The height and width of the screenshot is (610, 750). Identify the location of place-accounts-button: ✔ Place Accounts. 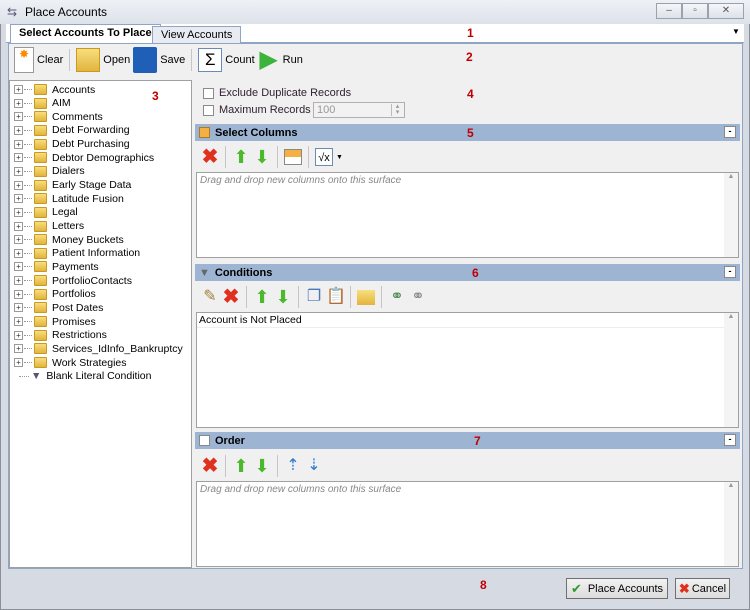
(617, 588).